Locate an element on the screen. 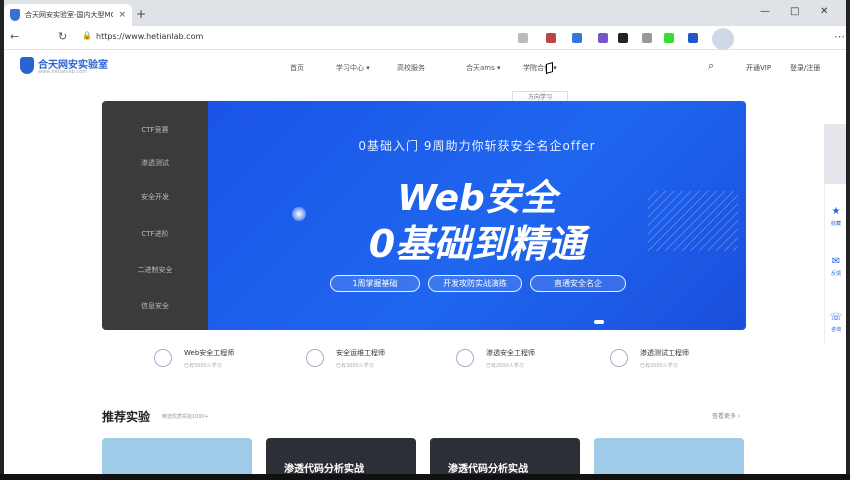  url-field: https://www.hetianlab.com is located at coordinates (149, 36).